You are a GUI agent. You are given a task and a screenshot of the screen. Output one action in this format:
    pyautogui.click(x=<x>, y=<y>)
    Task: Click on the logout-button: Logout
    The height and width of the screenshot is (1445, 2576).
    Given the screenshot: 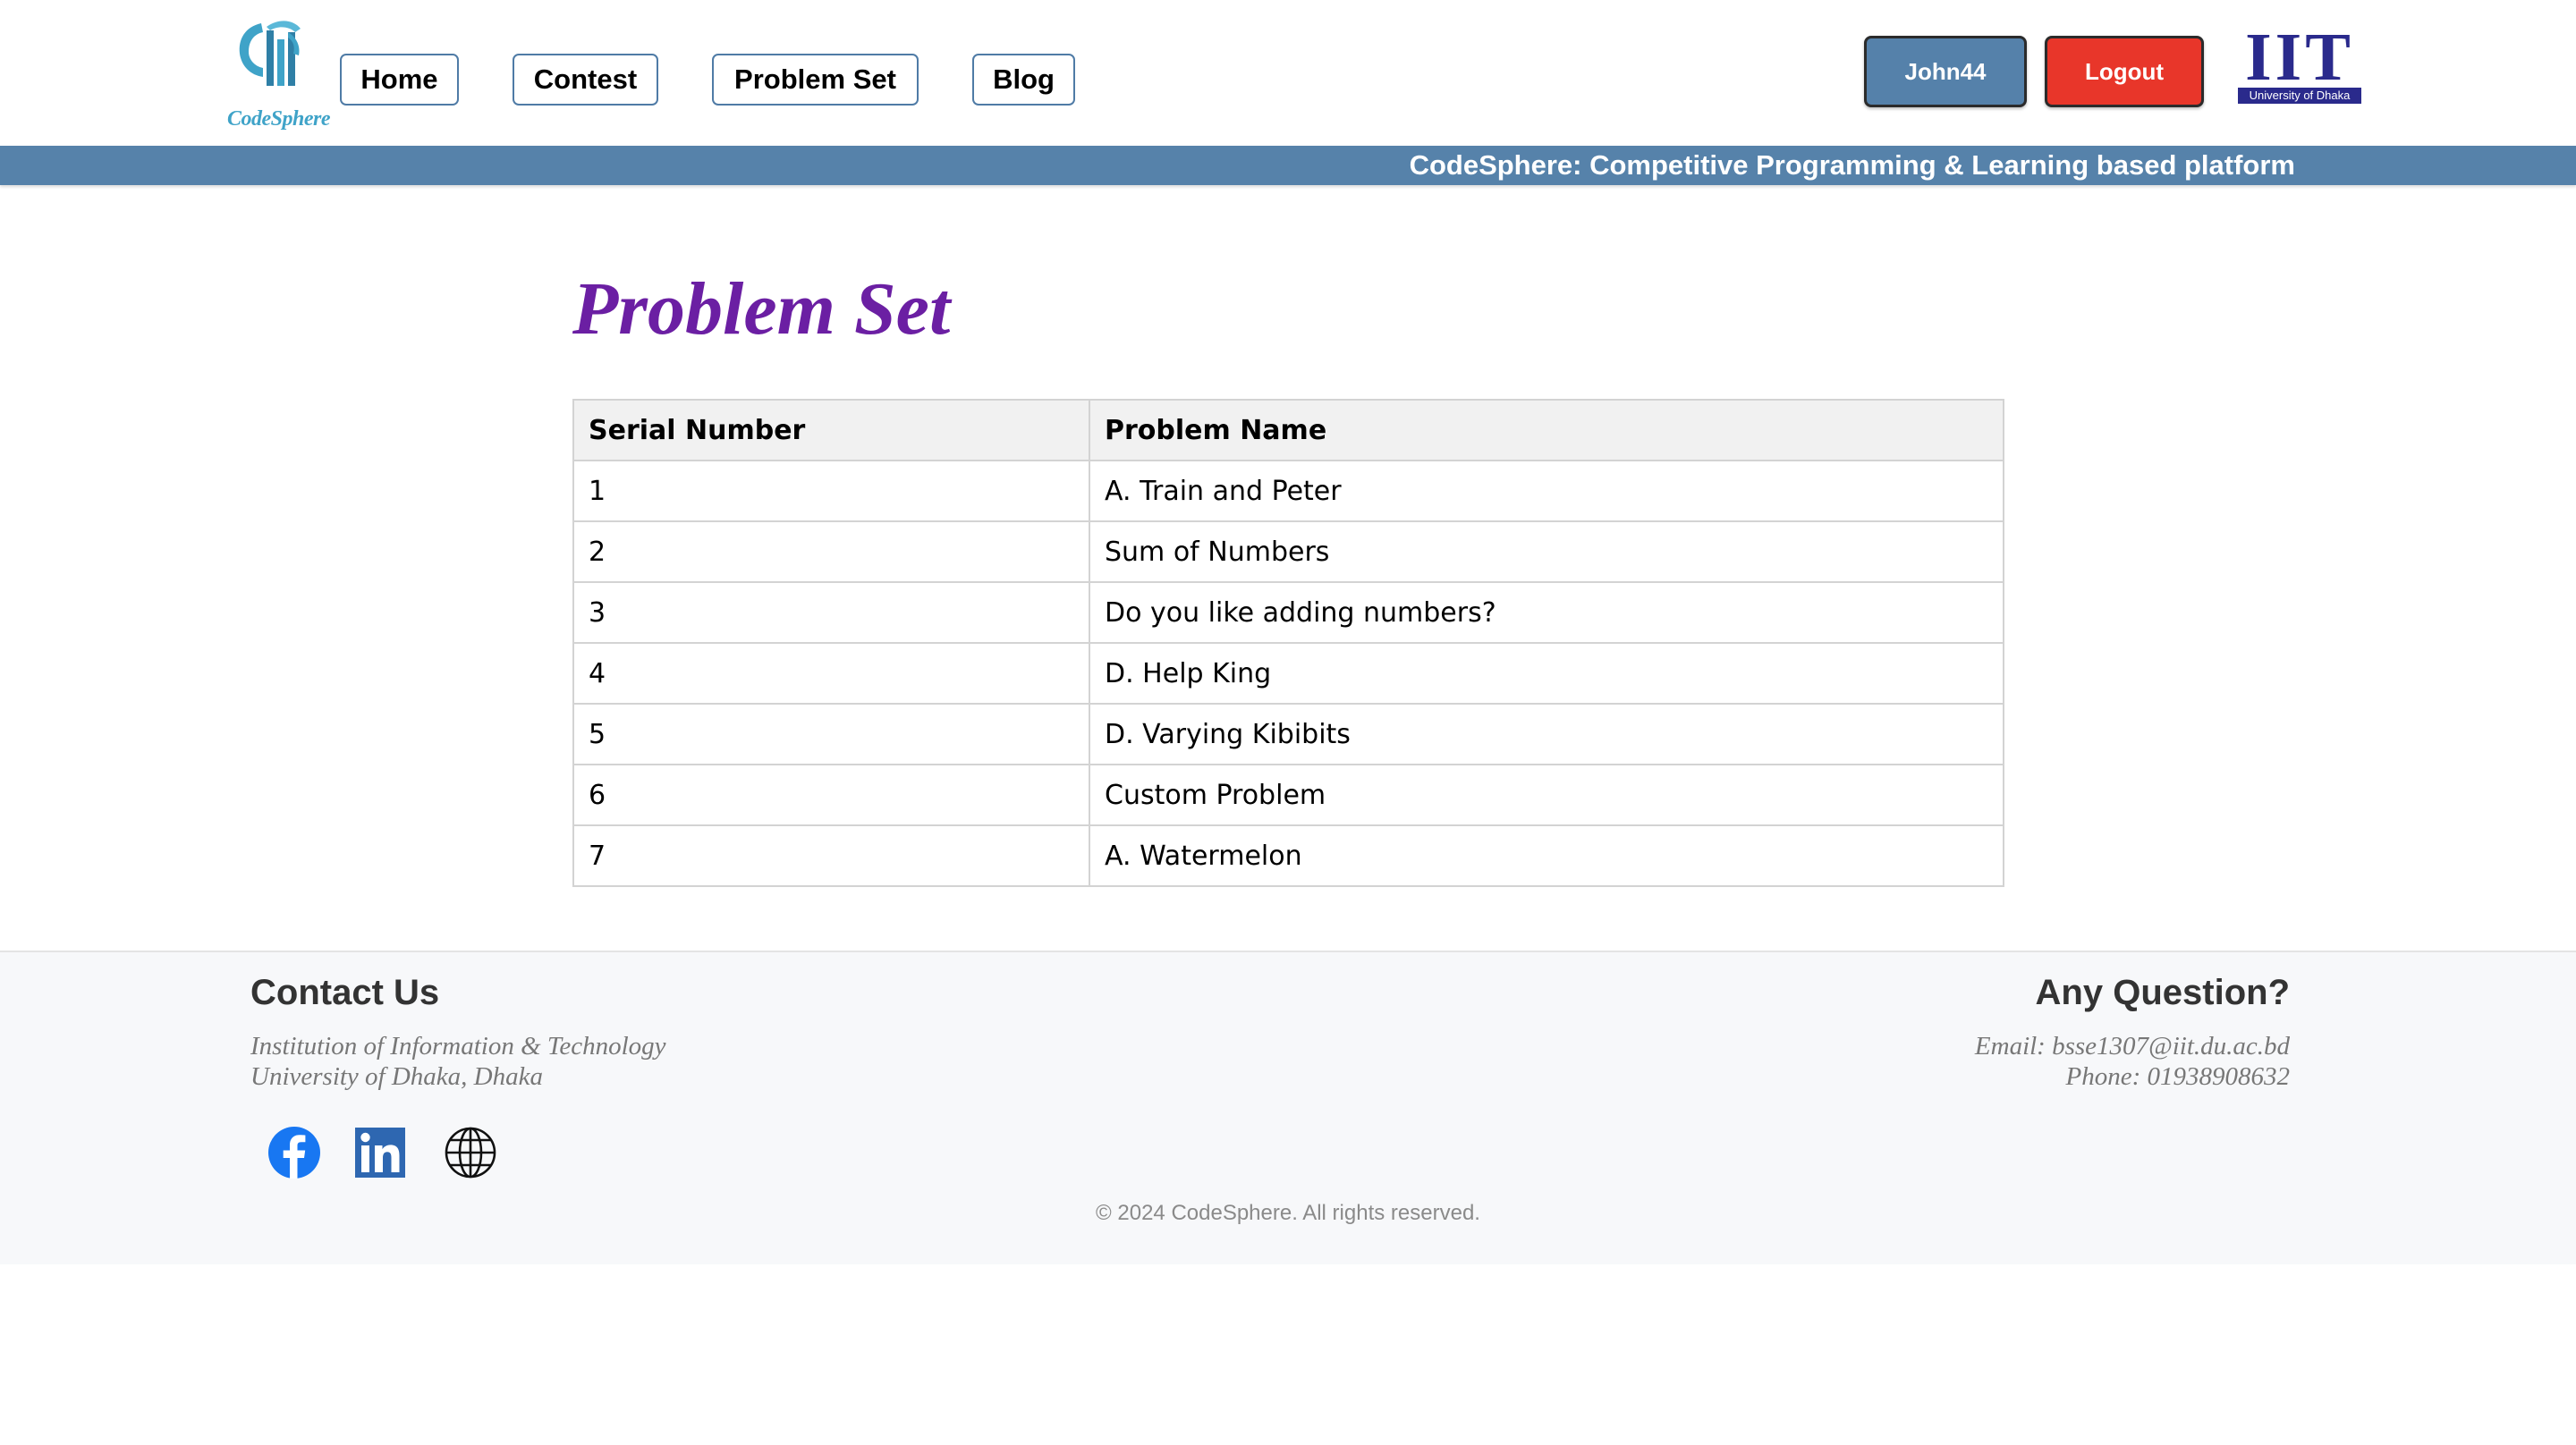 What is the action you would take?
    pyautogui.click(x=2124, y=71)
    